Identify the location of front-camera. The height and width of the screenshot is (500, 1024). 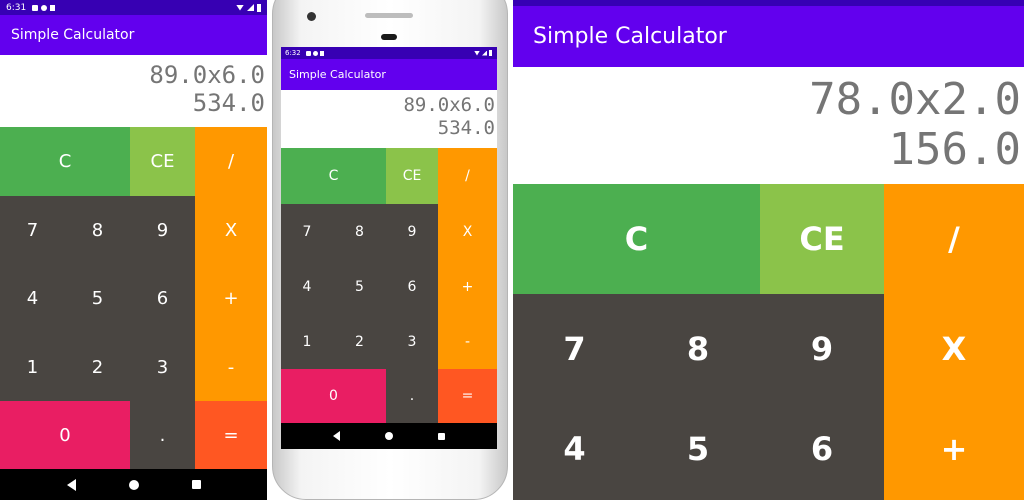
(311, 16).